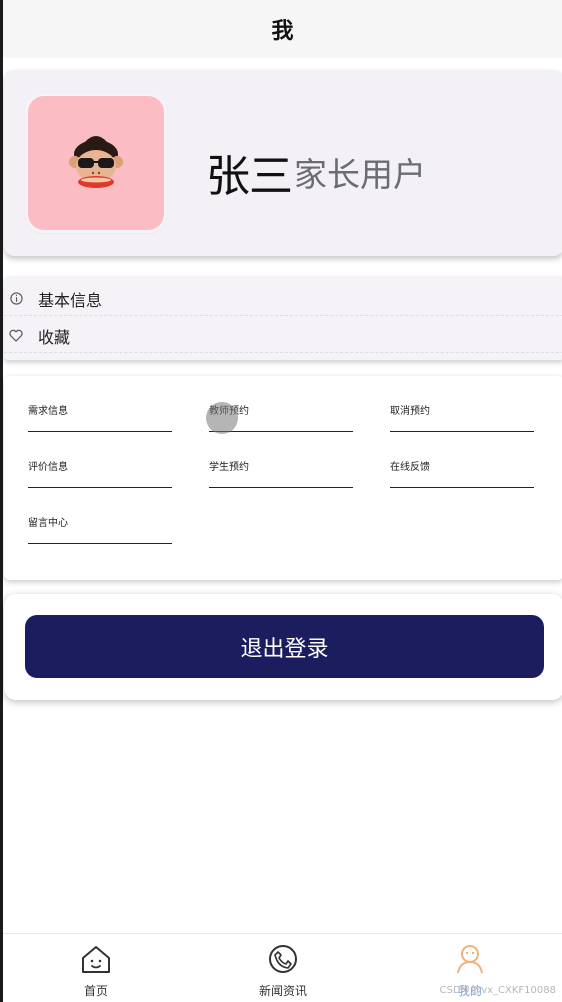 The height and width of the screenshot is (1002, 562). I want to click on menu-item-favorites: 收藏, so click(283, 336).